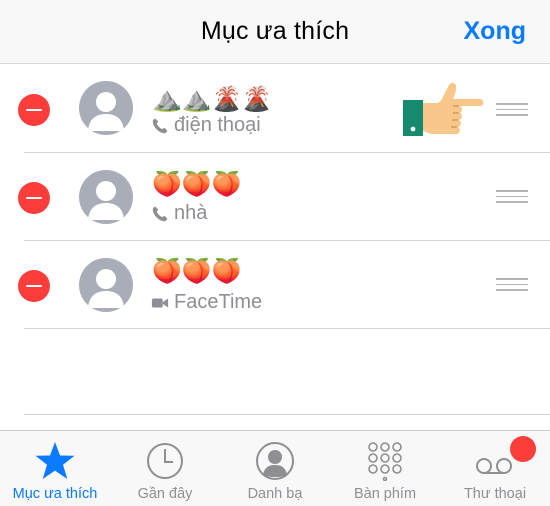 This screenshot has height=506, width=550. What do you see at coordinates (495, 494) in the screenshot?
I see `tab-label: Thư thoại` at bounding box center [495, 494].